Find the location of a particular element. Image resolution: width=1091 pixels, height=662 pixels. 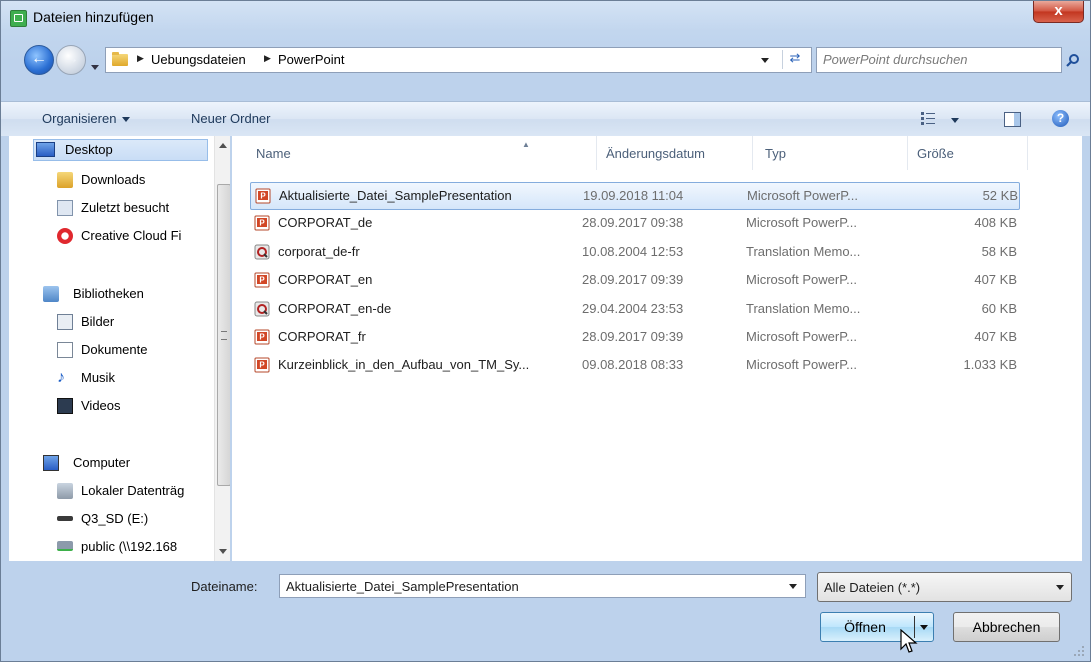

file-name: CORPORAT_de is located at coordinates (325, 223).